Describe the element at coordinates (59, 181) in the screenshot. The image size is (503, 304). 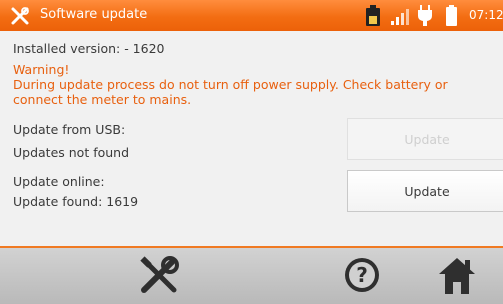
I see `online-update-label: Update online:` at that location.